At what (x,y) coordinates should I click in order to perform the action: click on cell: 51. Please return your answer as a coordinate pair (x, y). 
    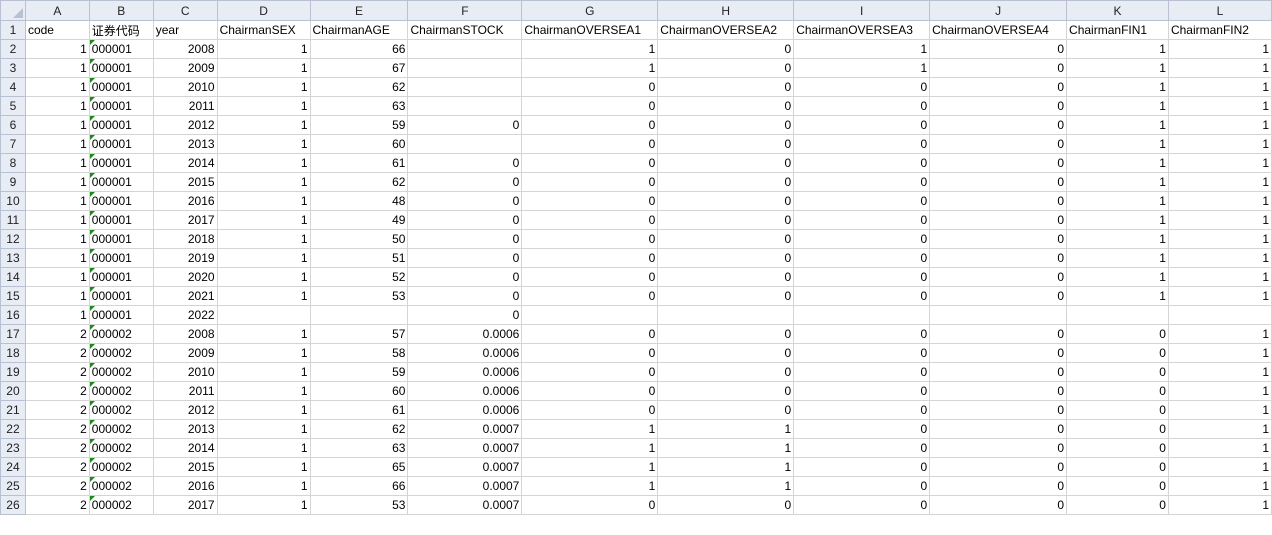
    Looking at the image, I should click on (359, 258).